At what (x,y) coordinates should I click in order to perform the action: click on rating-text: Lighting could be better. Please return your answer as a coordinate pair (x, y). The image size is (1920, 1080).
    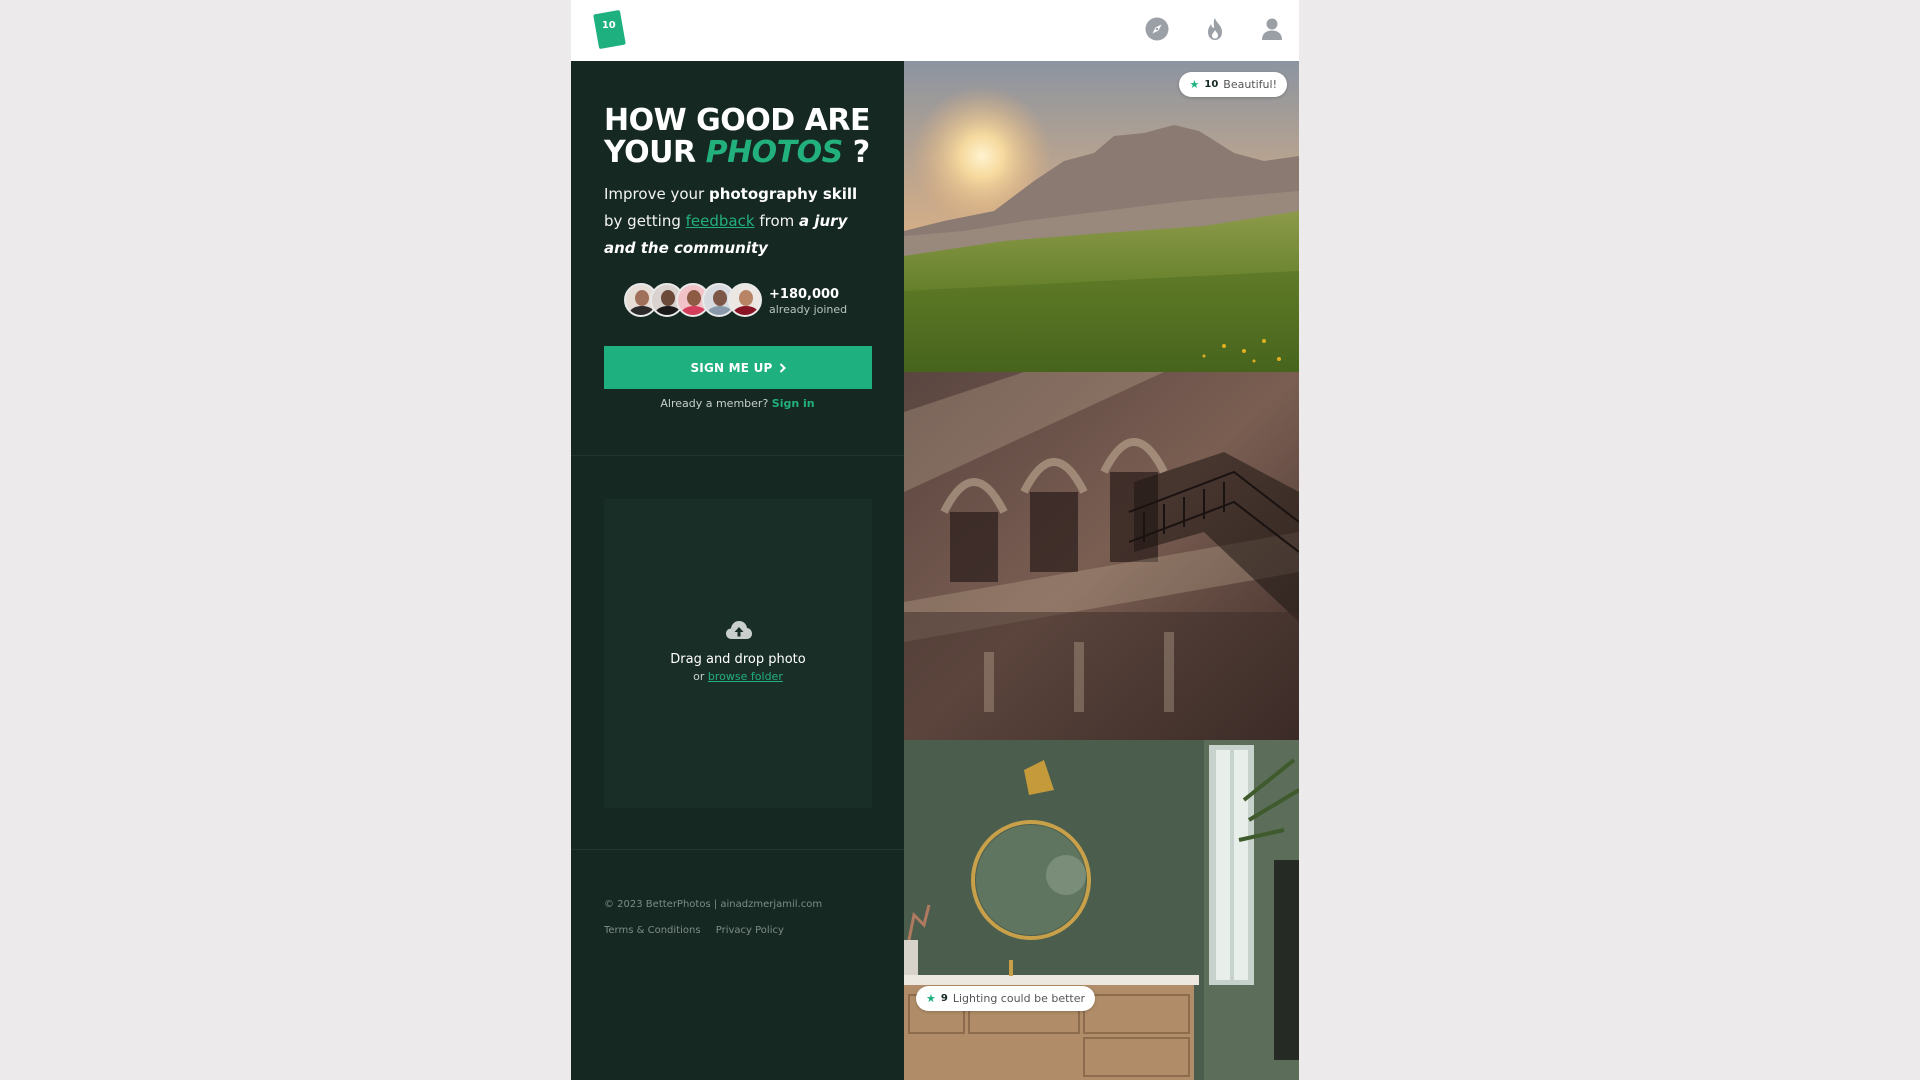
    Looking at the image, I should click on (1018, 998).